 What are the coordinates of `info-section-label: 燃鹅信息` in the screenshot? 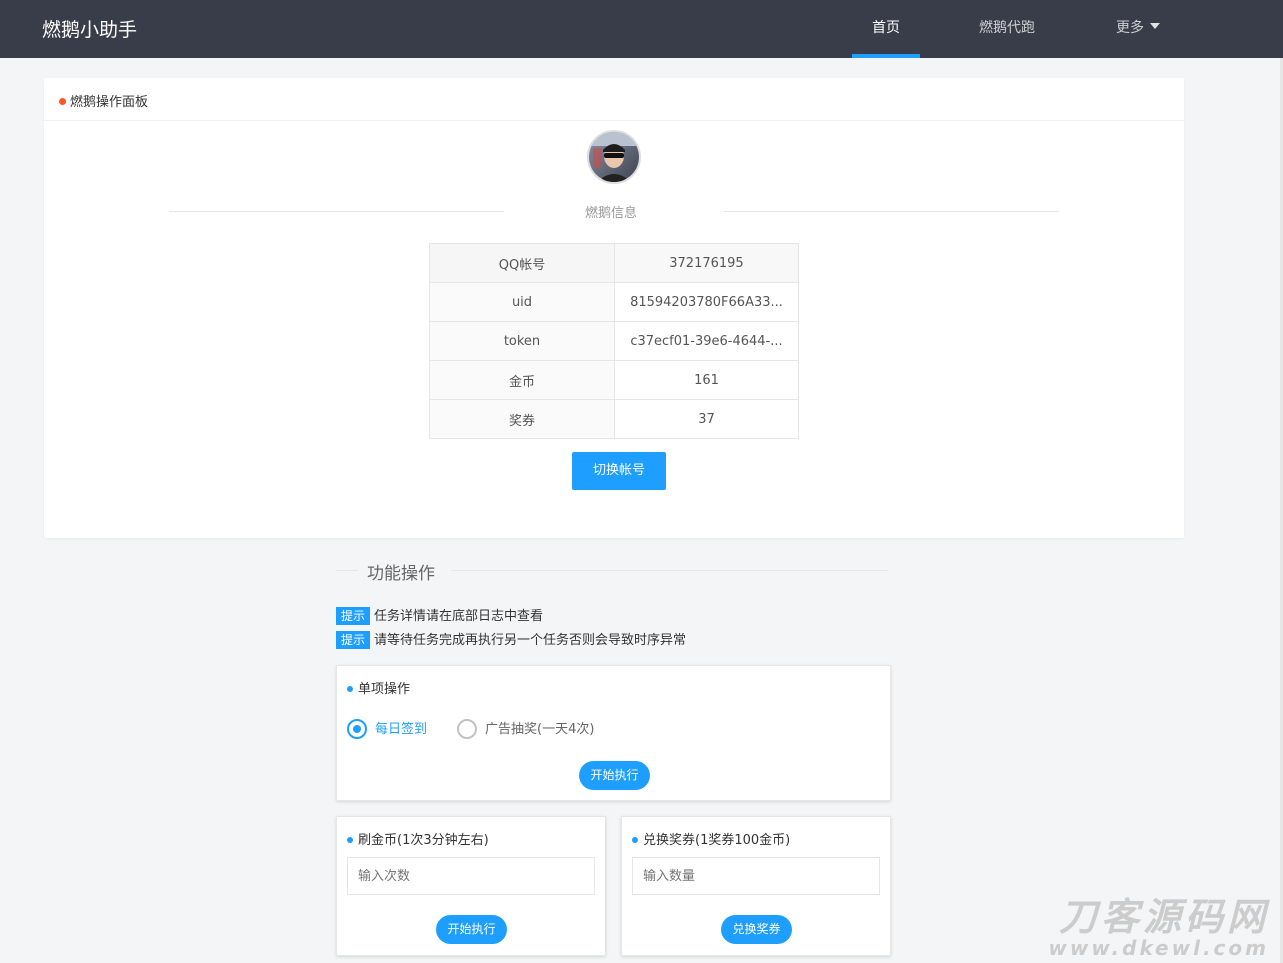 It's located at (611, 213).